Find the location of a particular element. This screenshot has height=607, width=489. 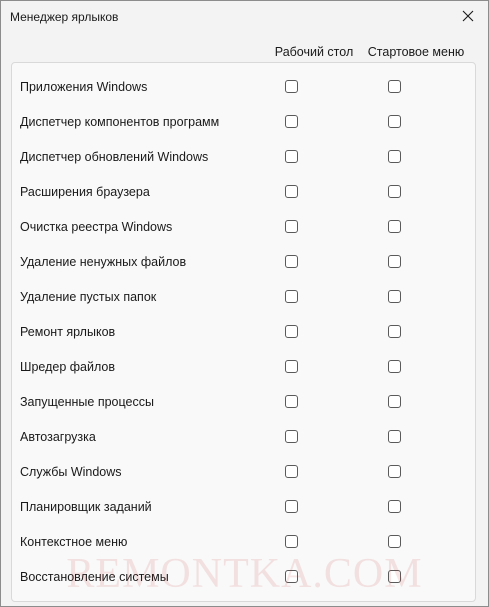

list-item-label: Приложения Windows is located at coordinates (84, 86).